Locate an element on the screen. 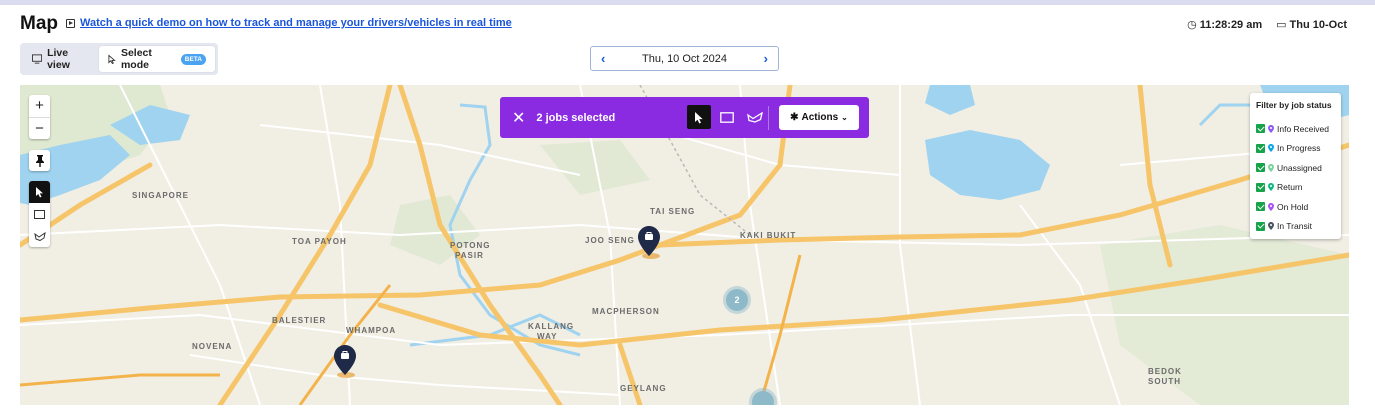 This screenshot has height=409, width=1375. selection-count: 2 jobs selected is located at coordinates (576, 117).